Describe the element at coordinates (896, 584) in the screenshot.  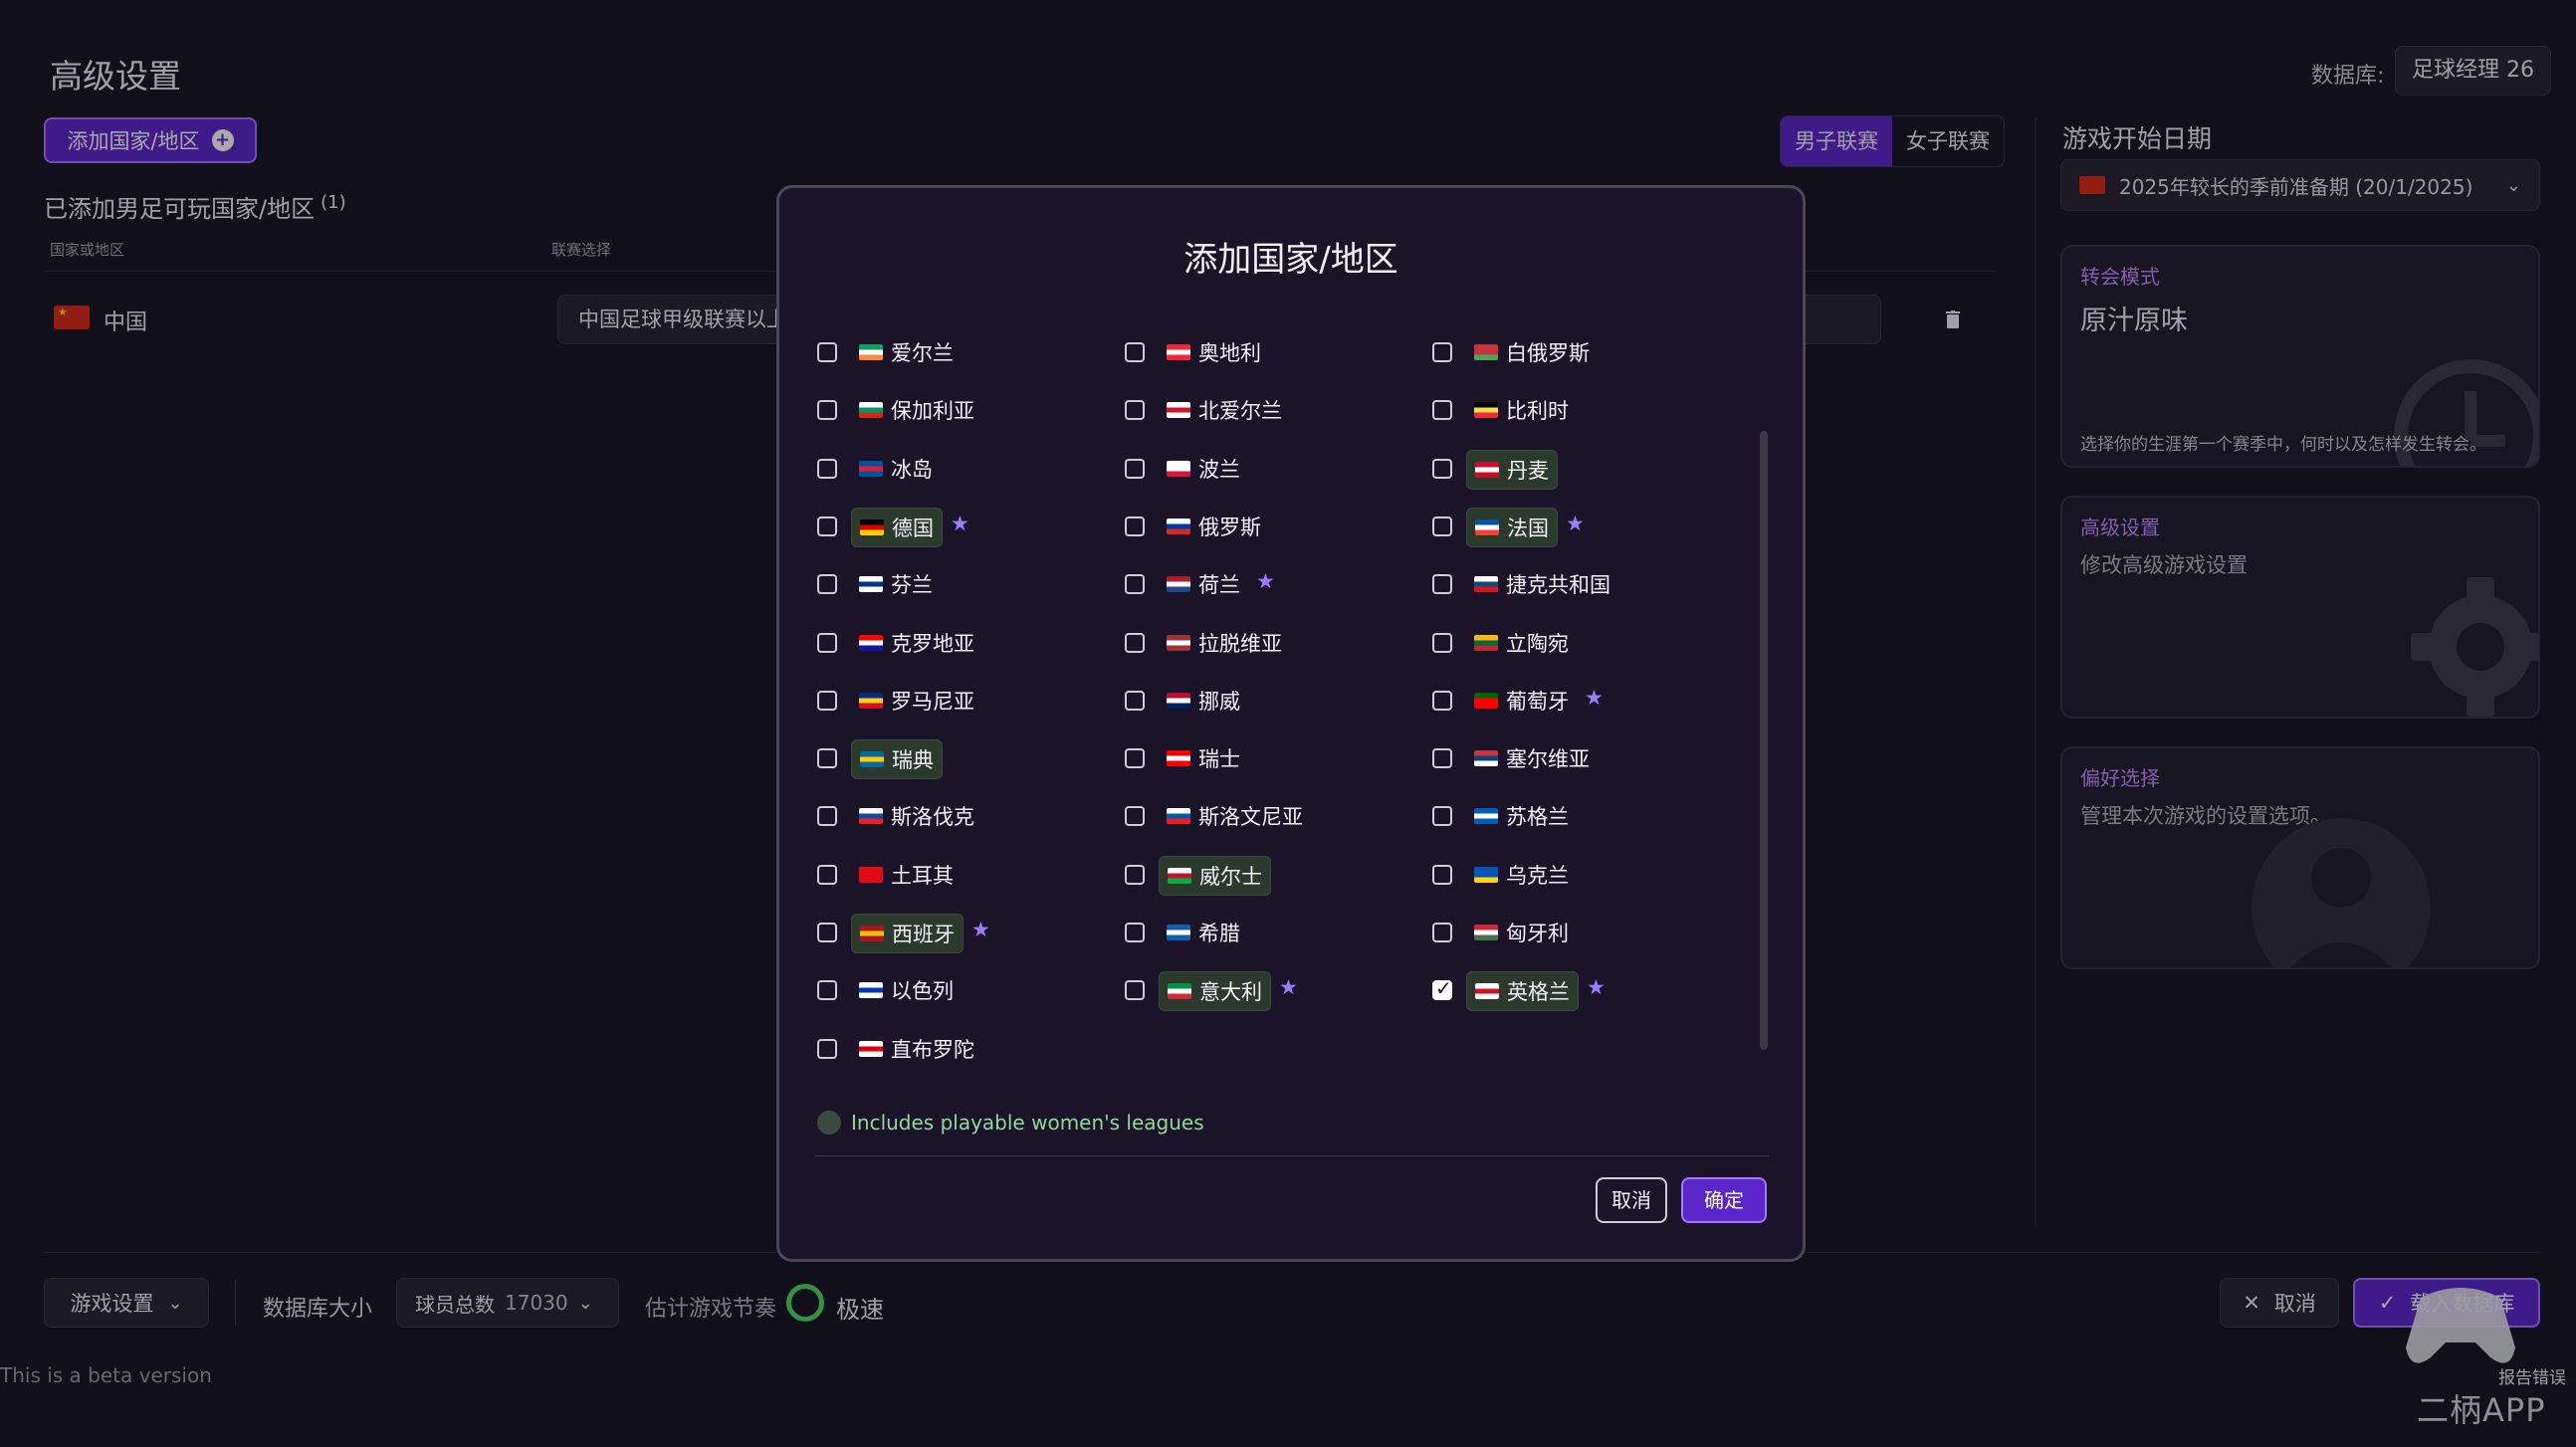
I see `country-option: 芬兰` at that location.